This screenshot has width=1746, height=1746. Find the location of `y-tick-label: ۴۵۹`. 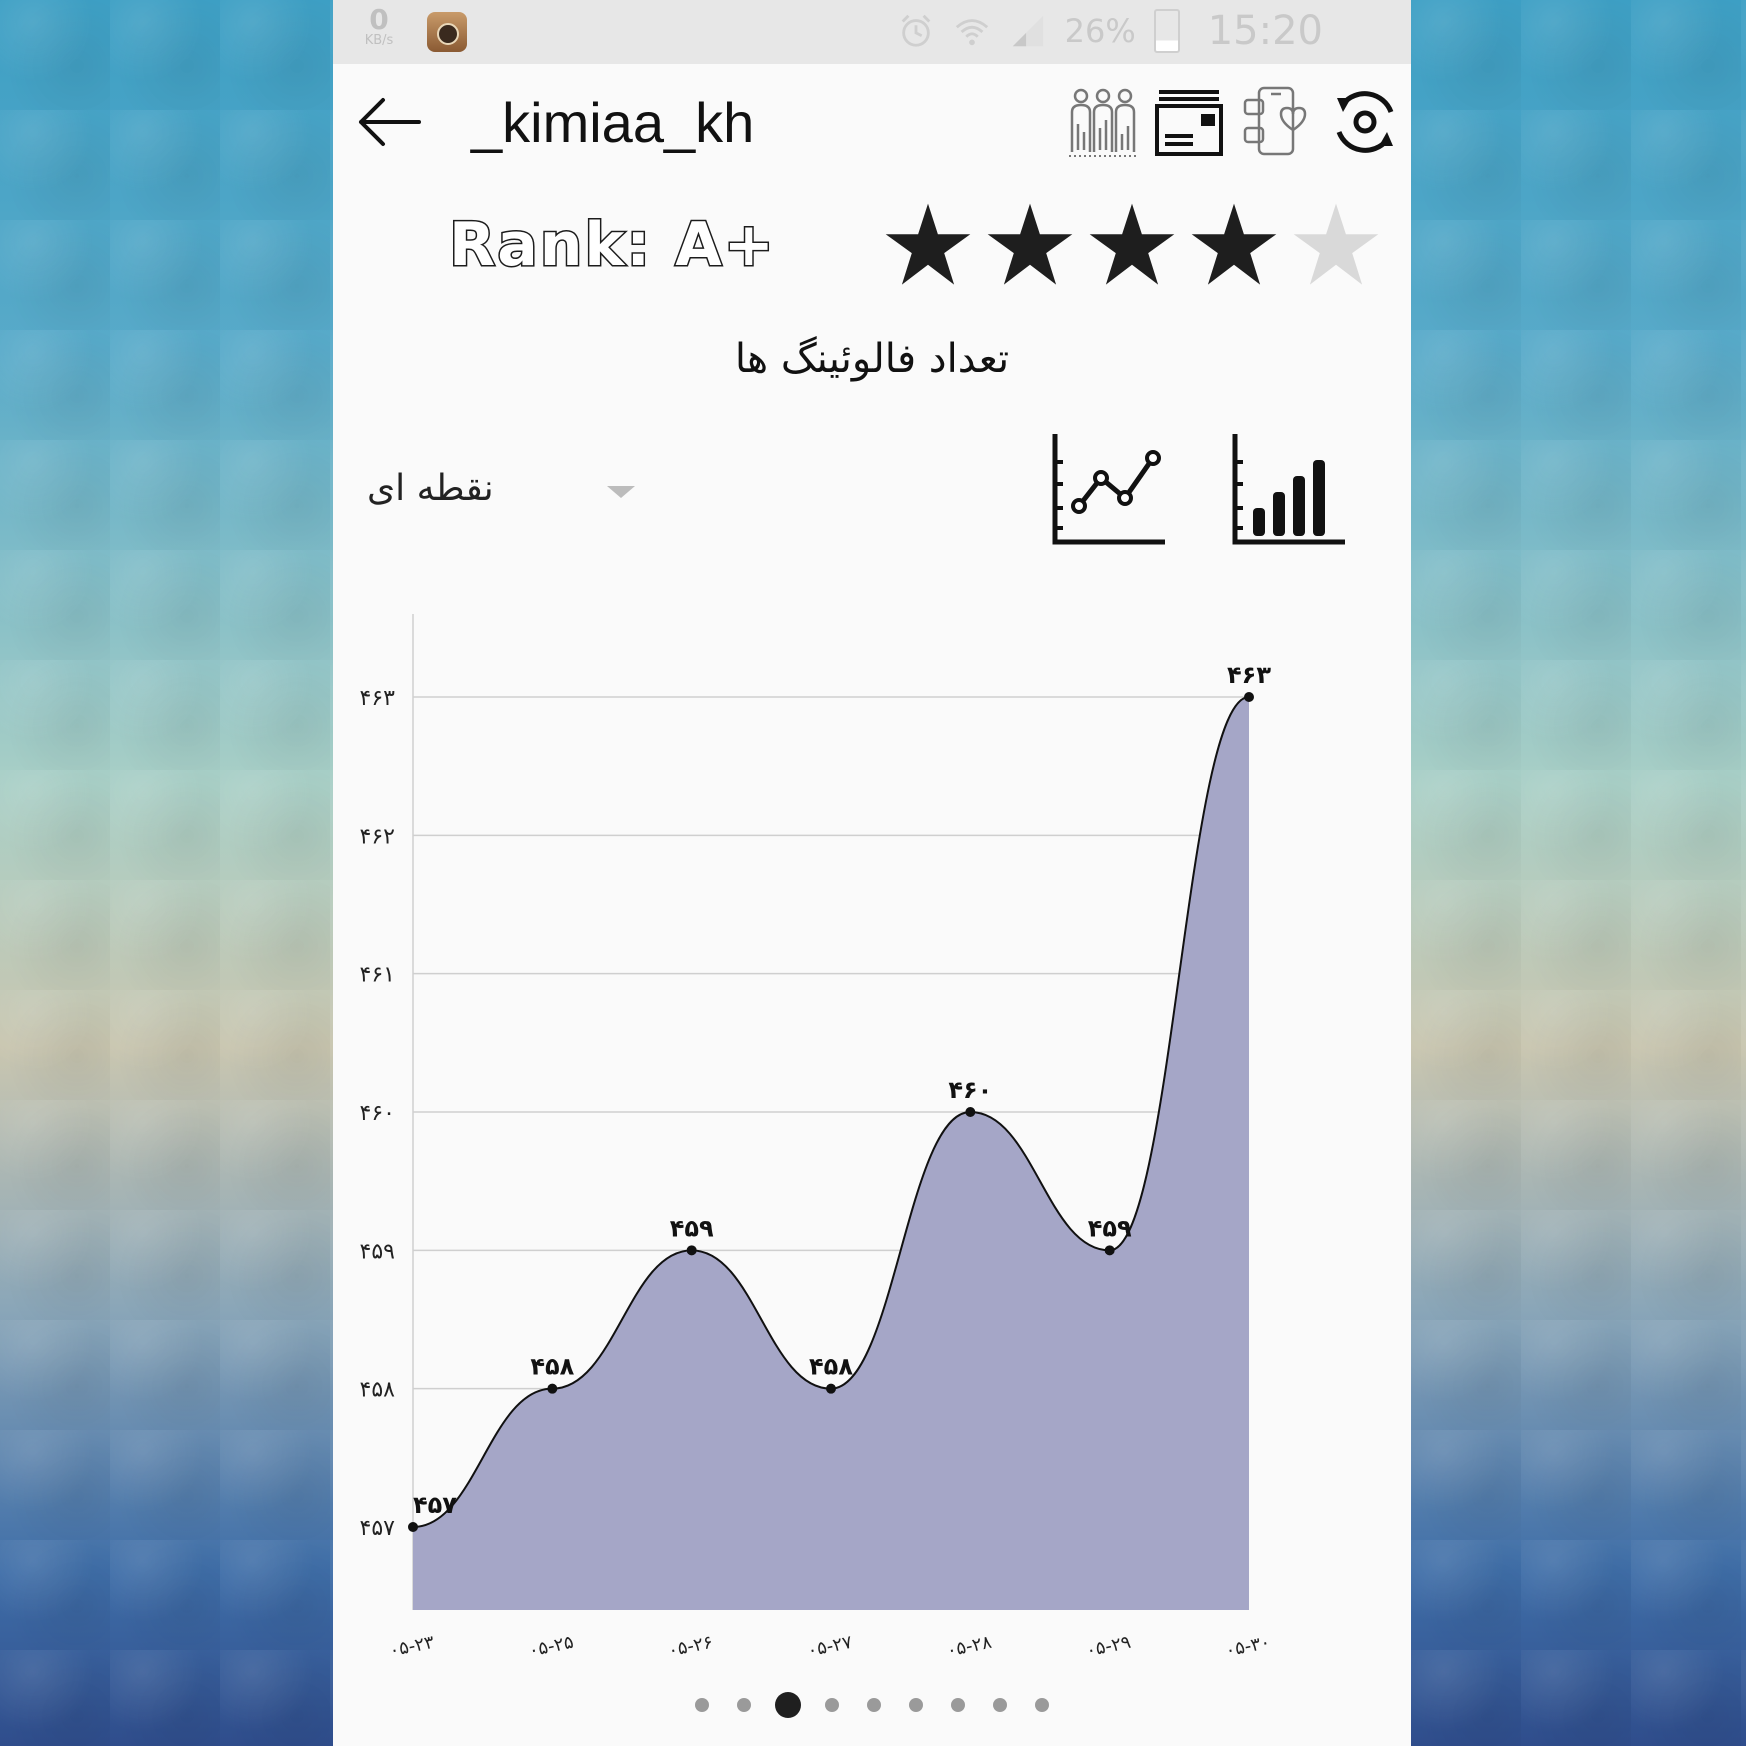

y-tick-label: ۴۵۹ is located at coordinates (377, 1251).